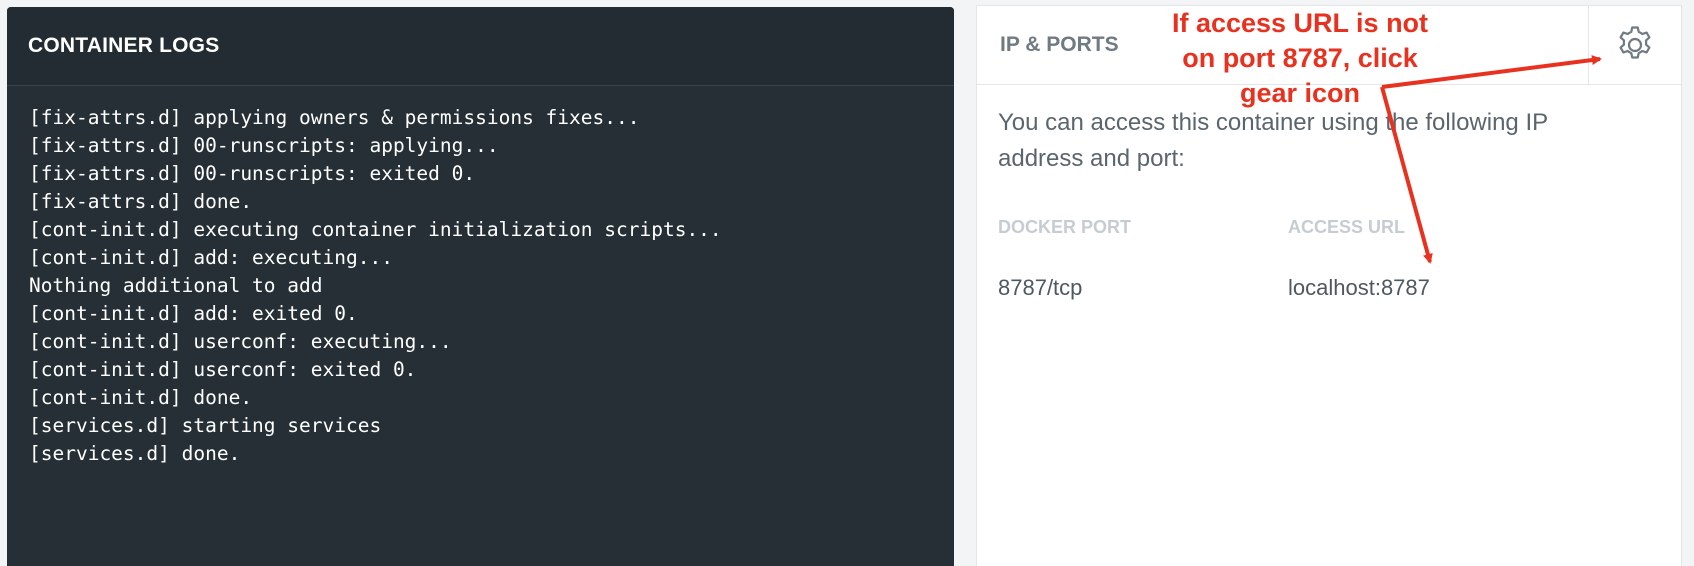  I want to click on log-line: [cont-init.d] done., so click(141, 397).